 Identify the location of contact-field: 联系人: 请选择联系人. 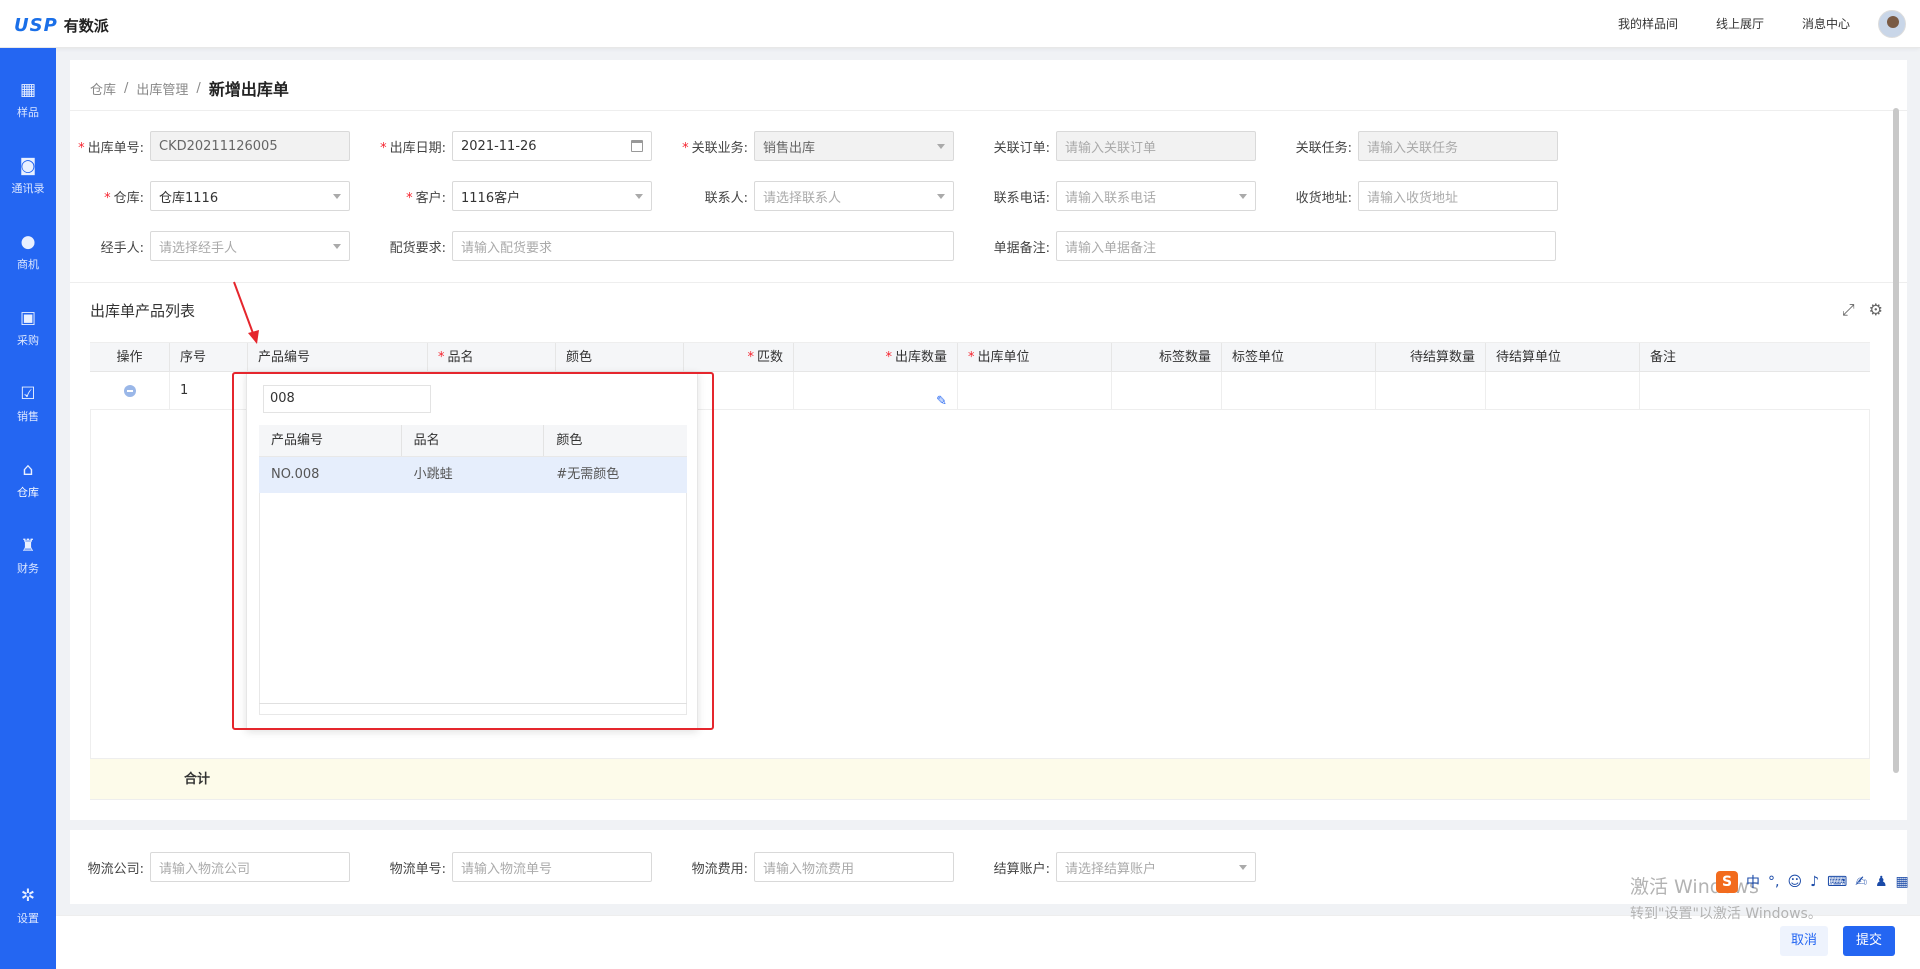
(814, 196).